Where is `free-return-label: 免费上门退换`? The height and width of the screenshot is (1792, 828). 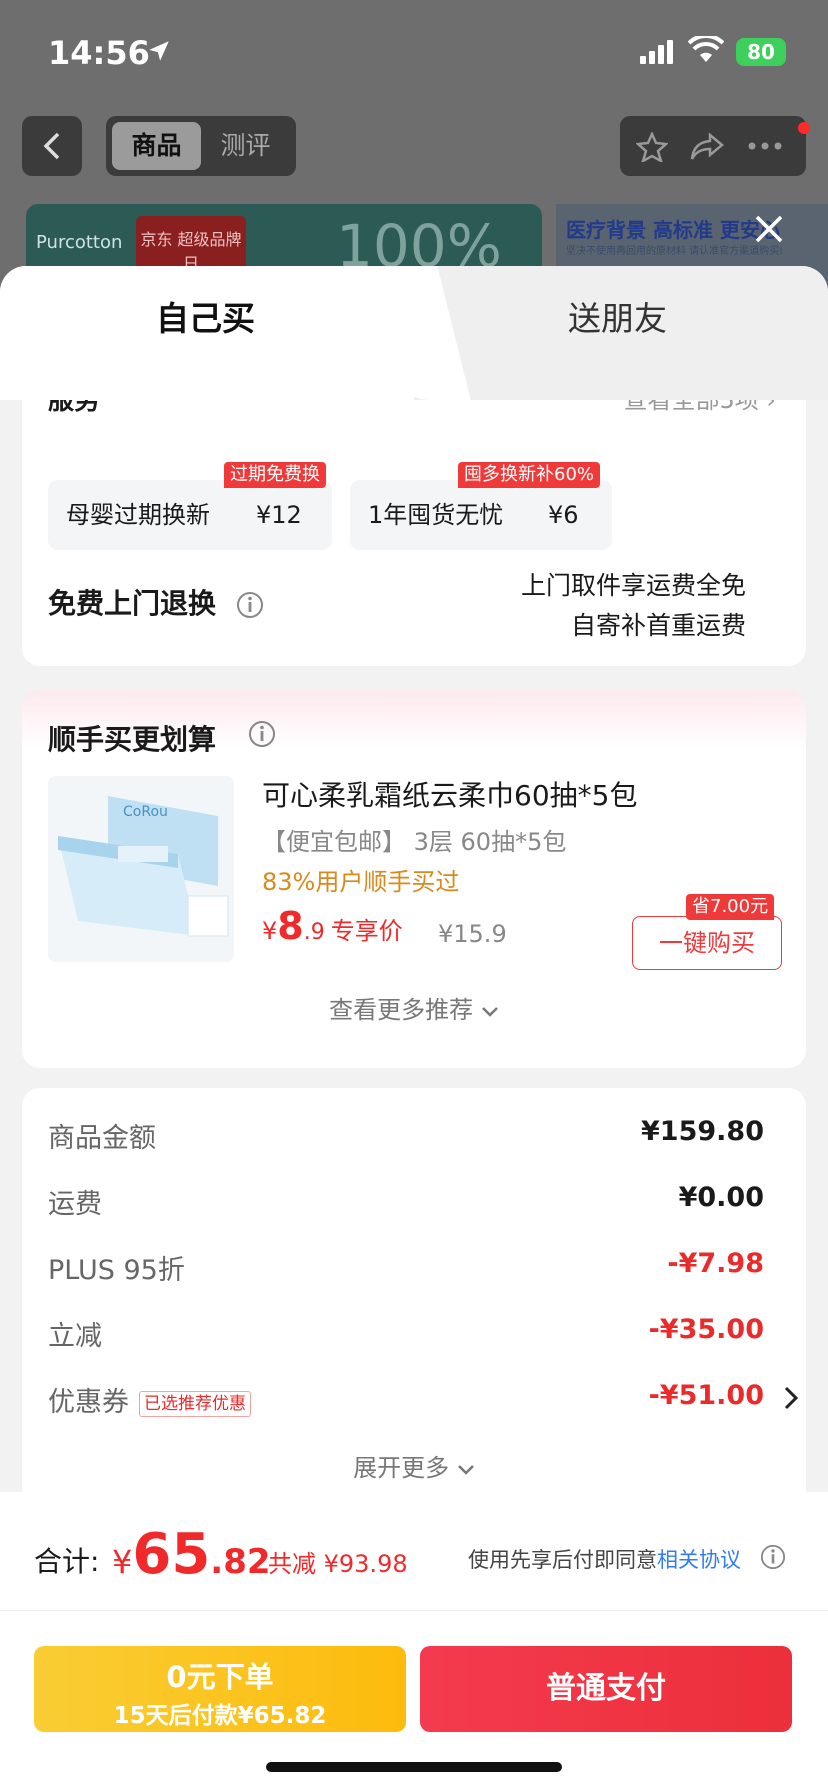 free-return-label: 免费上门退换 is located at coordinates (132, 603).